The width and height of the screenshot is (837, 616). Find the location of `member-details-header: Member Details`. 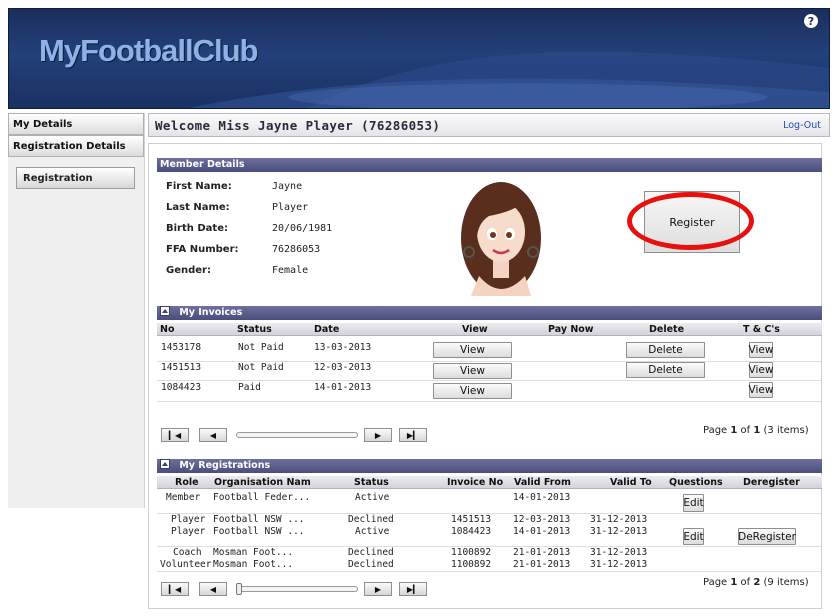

member-details-header: Member Details is located at coordinates (489, 165).